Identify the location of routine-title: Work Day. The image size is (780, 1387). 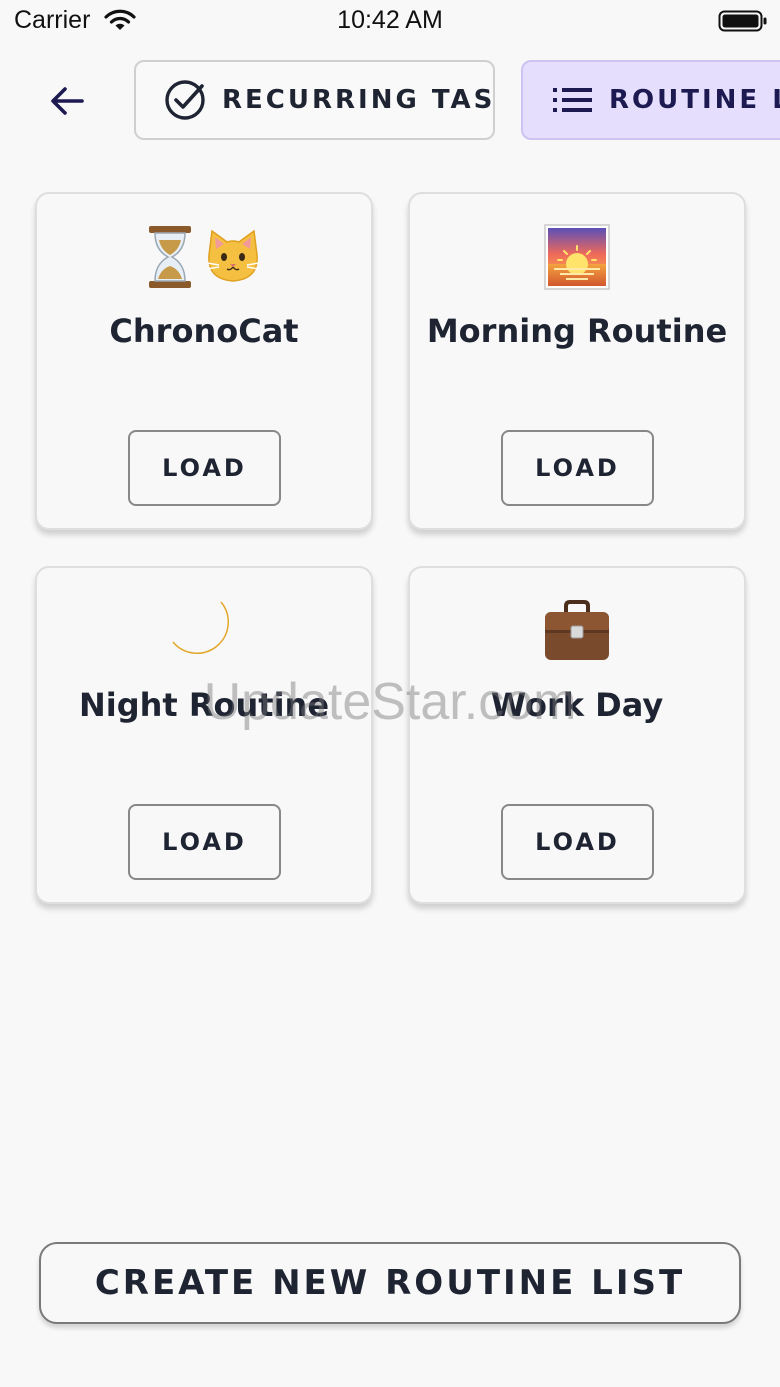
(577, 705).